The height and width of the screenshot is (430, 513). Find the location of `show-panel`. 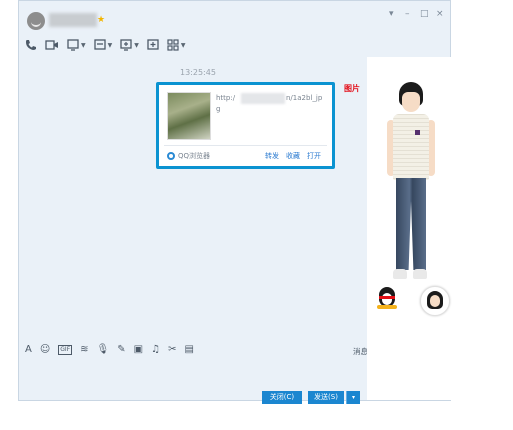

show-panel is located at coordinates (409, 228).